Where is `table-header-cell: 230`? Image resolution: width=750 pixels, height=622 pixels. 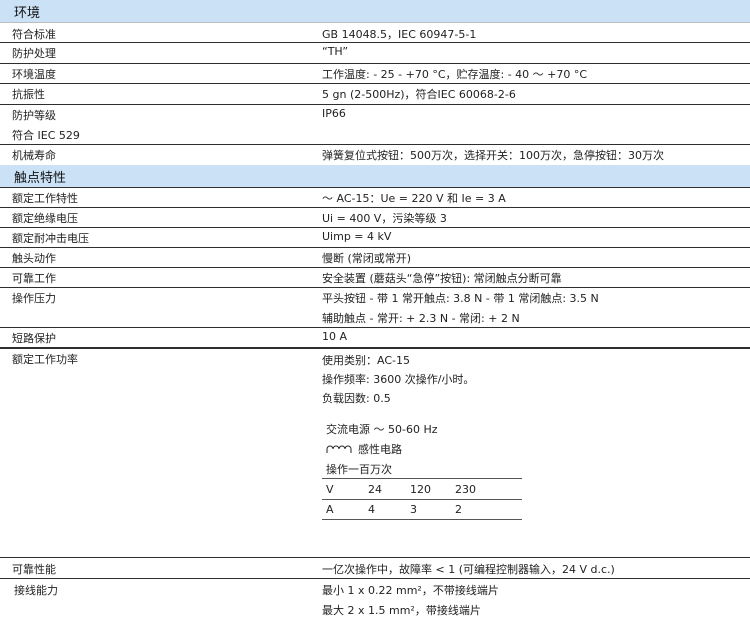 table-header-cell: 230 is located at coordinates (465, 489).